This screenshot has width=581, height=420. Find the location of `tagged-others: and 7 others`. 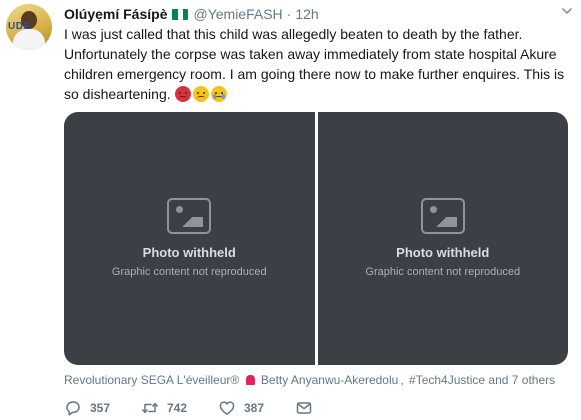

tagged-others: and 7 others is located at coordinates (521, 380).